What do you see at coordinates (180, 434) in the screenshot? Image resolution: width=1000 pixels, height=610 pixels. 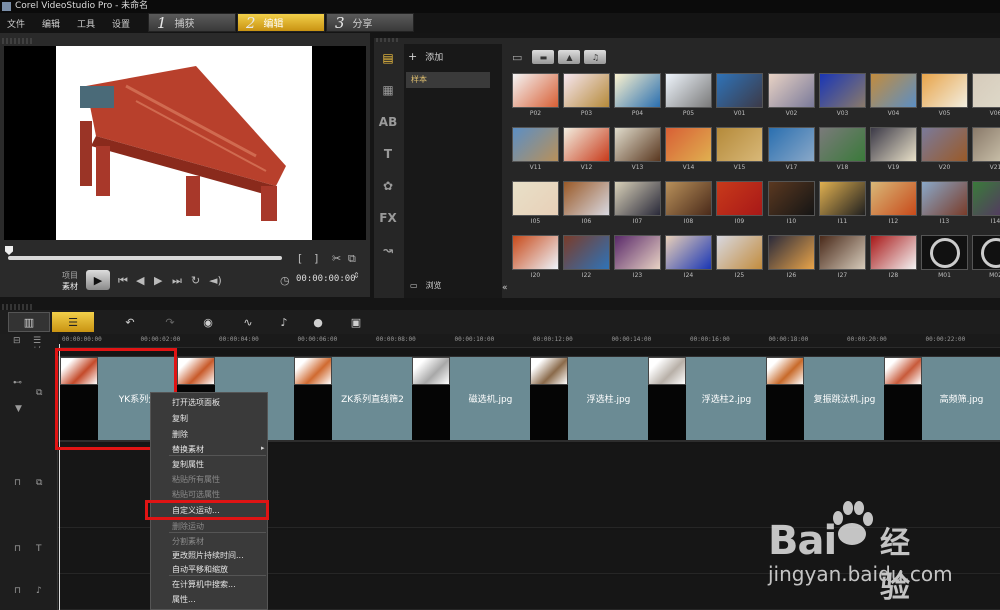 I see `context-menu-item: 删除` at bounding box center [180, 434].